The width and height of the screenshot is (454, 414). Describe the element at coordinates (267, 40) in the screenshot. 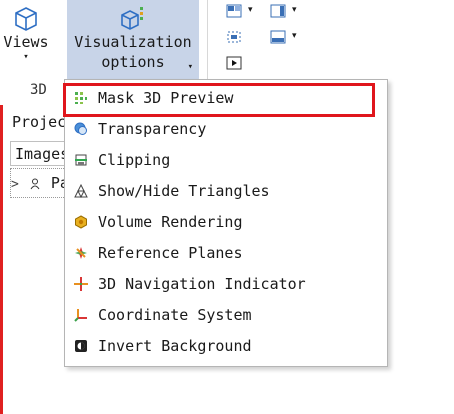

I see `small-tools-group: ▾ ▾ ▾` at that location.